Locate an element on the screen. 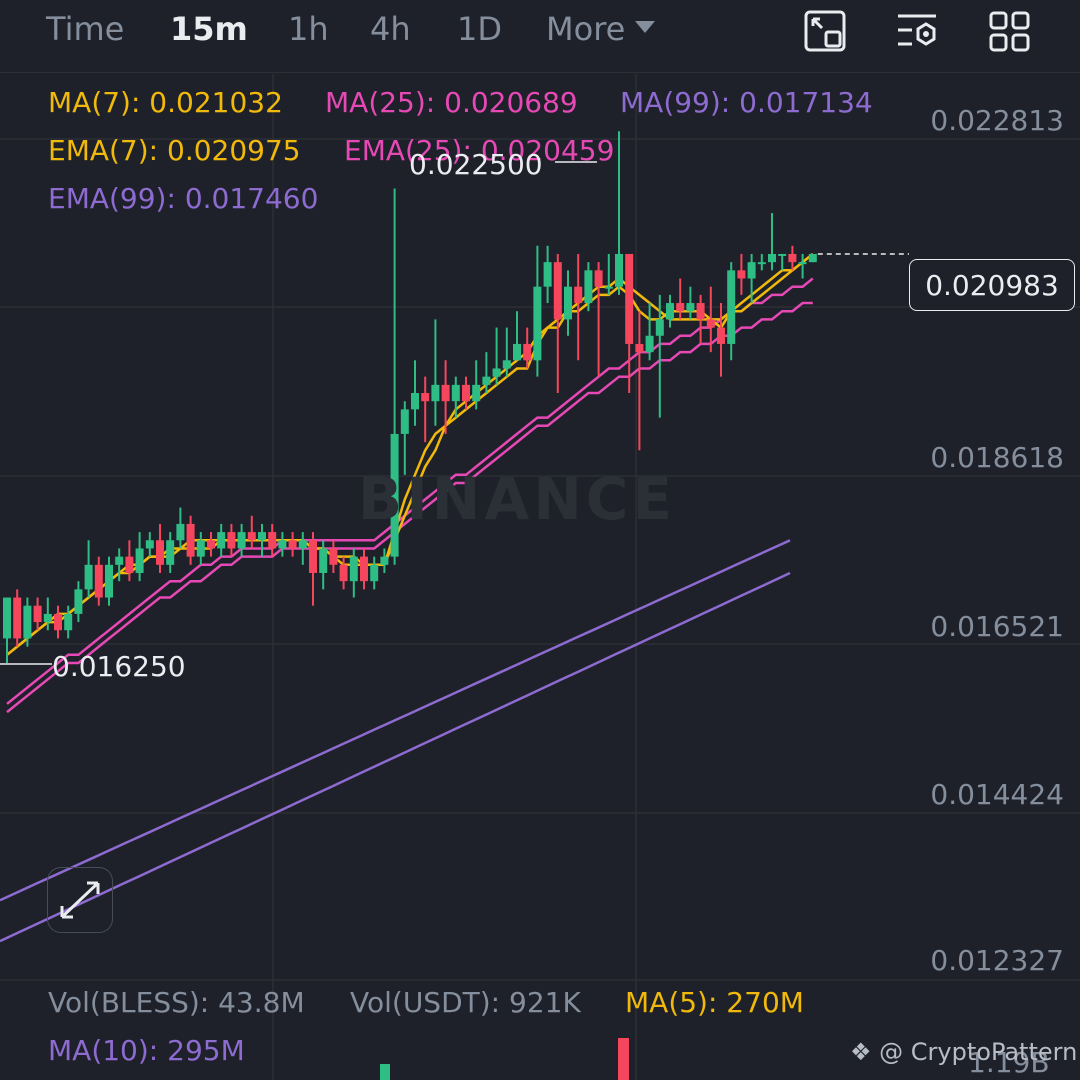 The image size is (1080, 1080). low-price-annotation: 0.016250 is located at coordinates (119, 666).